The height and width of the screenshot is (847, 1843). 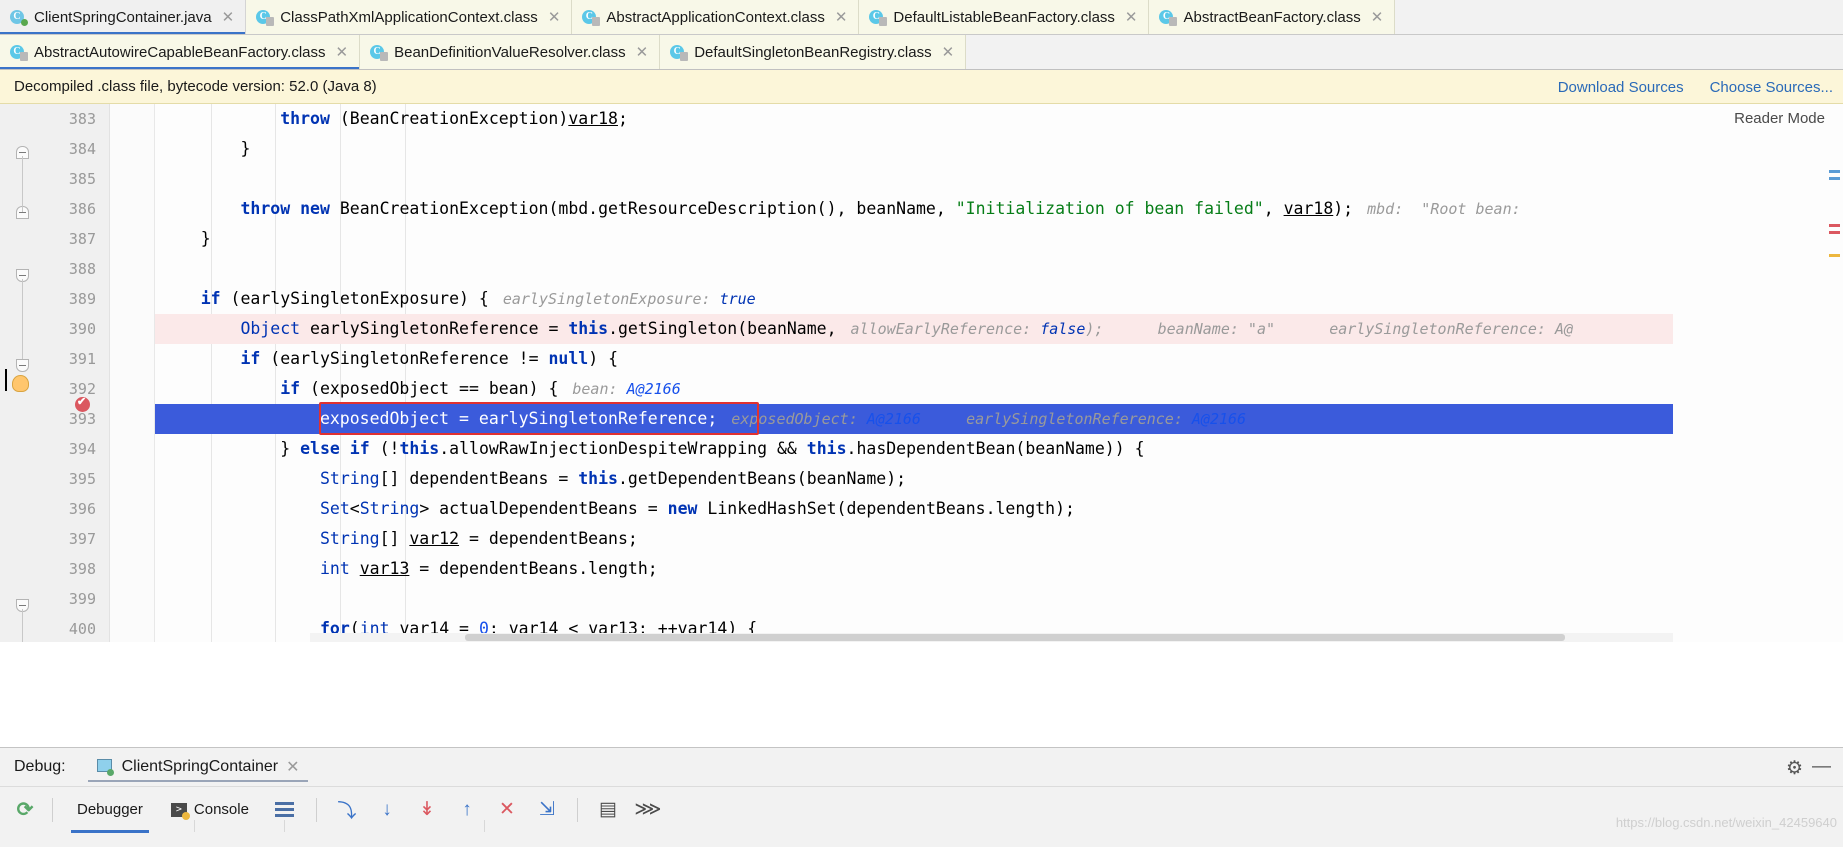 I want to click on reader-mode-label: Reader Mode, so click(x=1779, y=118).